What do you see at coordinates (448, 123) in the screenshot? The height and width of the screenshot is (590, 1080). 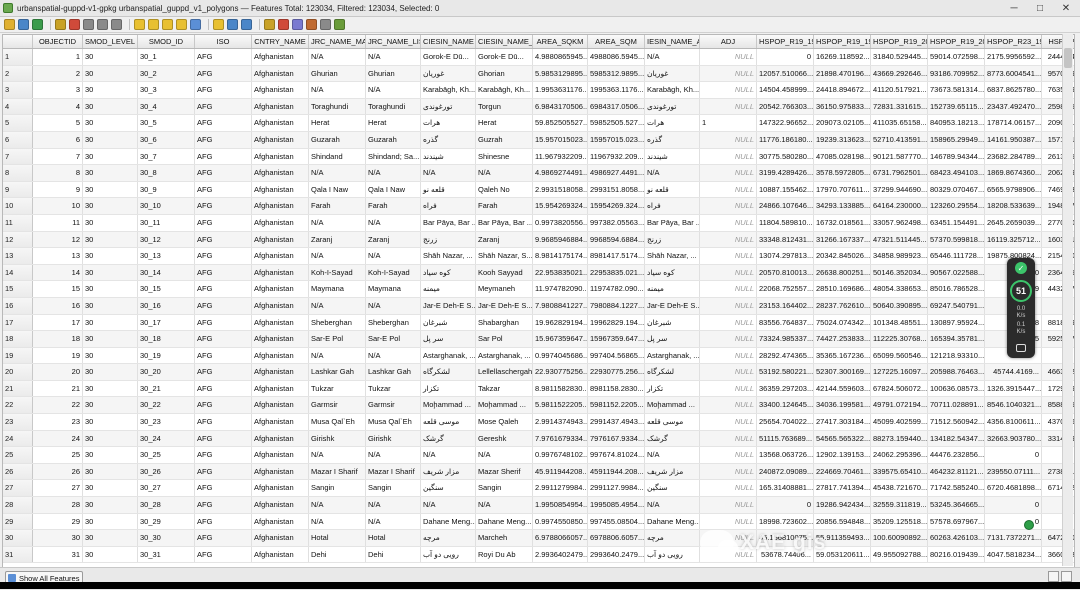 I see `table-cell: هرات` at bounding box center [448, 123].